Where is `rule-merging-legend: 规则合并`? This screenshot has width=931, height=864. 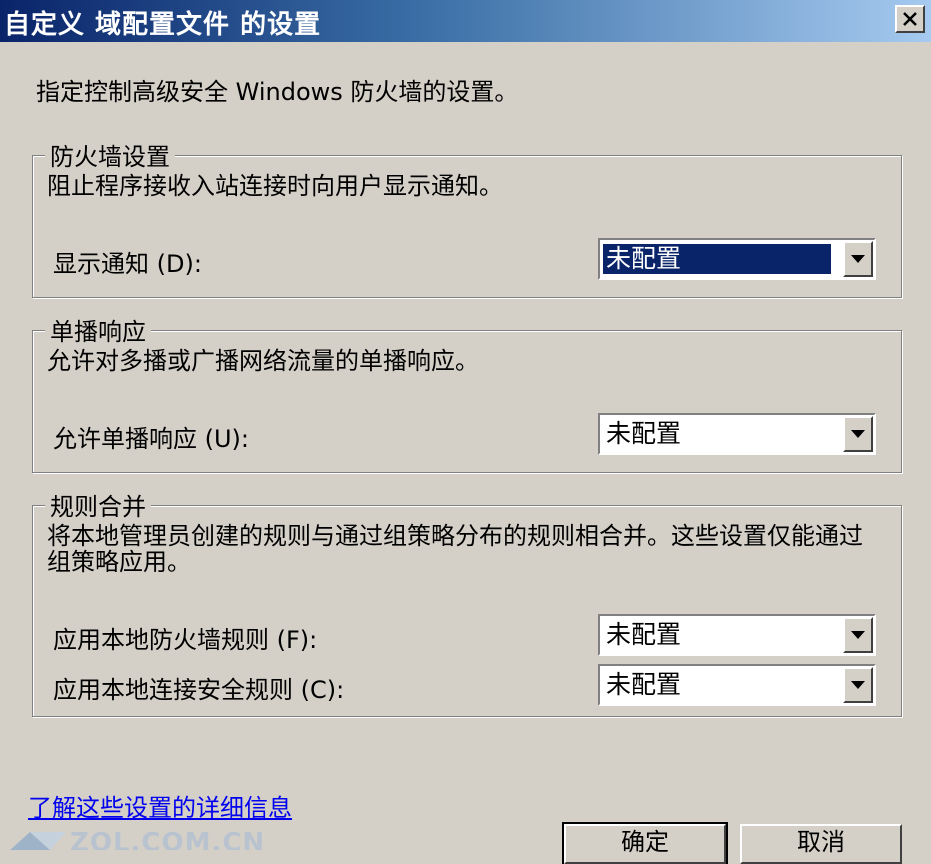
rule-merging-legend: 规则合并 is located at coordinates (98, 504).